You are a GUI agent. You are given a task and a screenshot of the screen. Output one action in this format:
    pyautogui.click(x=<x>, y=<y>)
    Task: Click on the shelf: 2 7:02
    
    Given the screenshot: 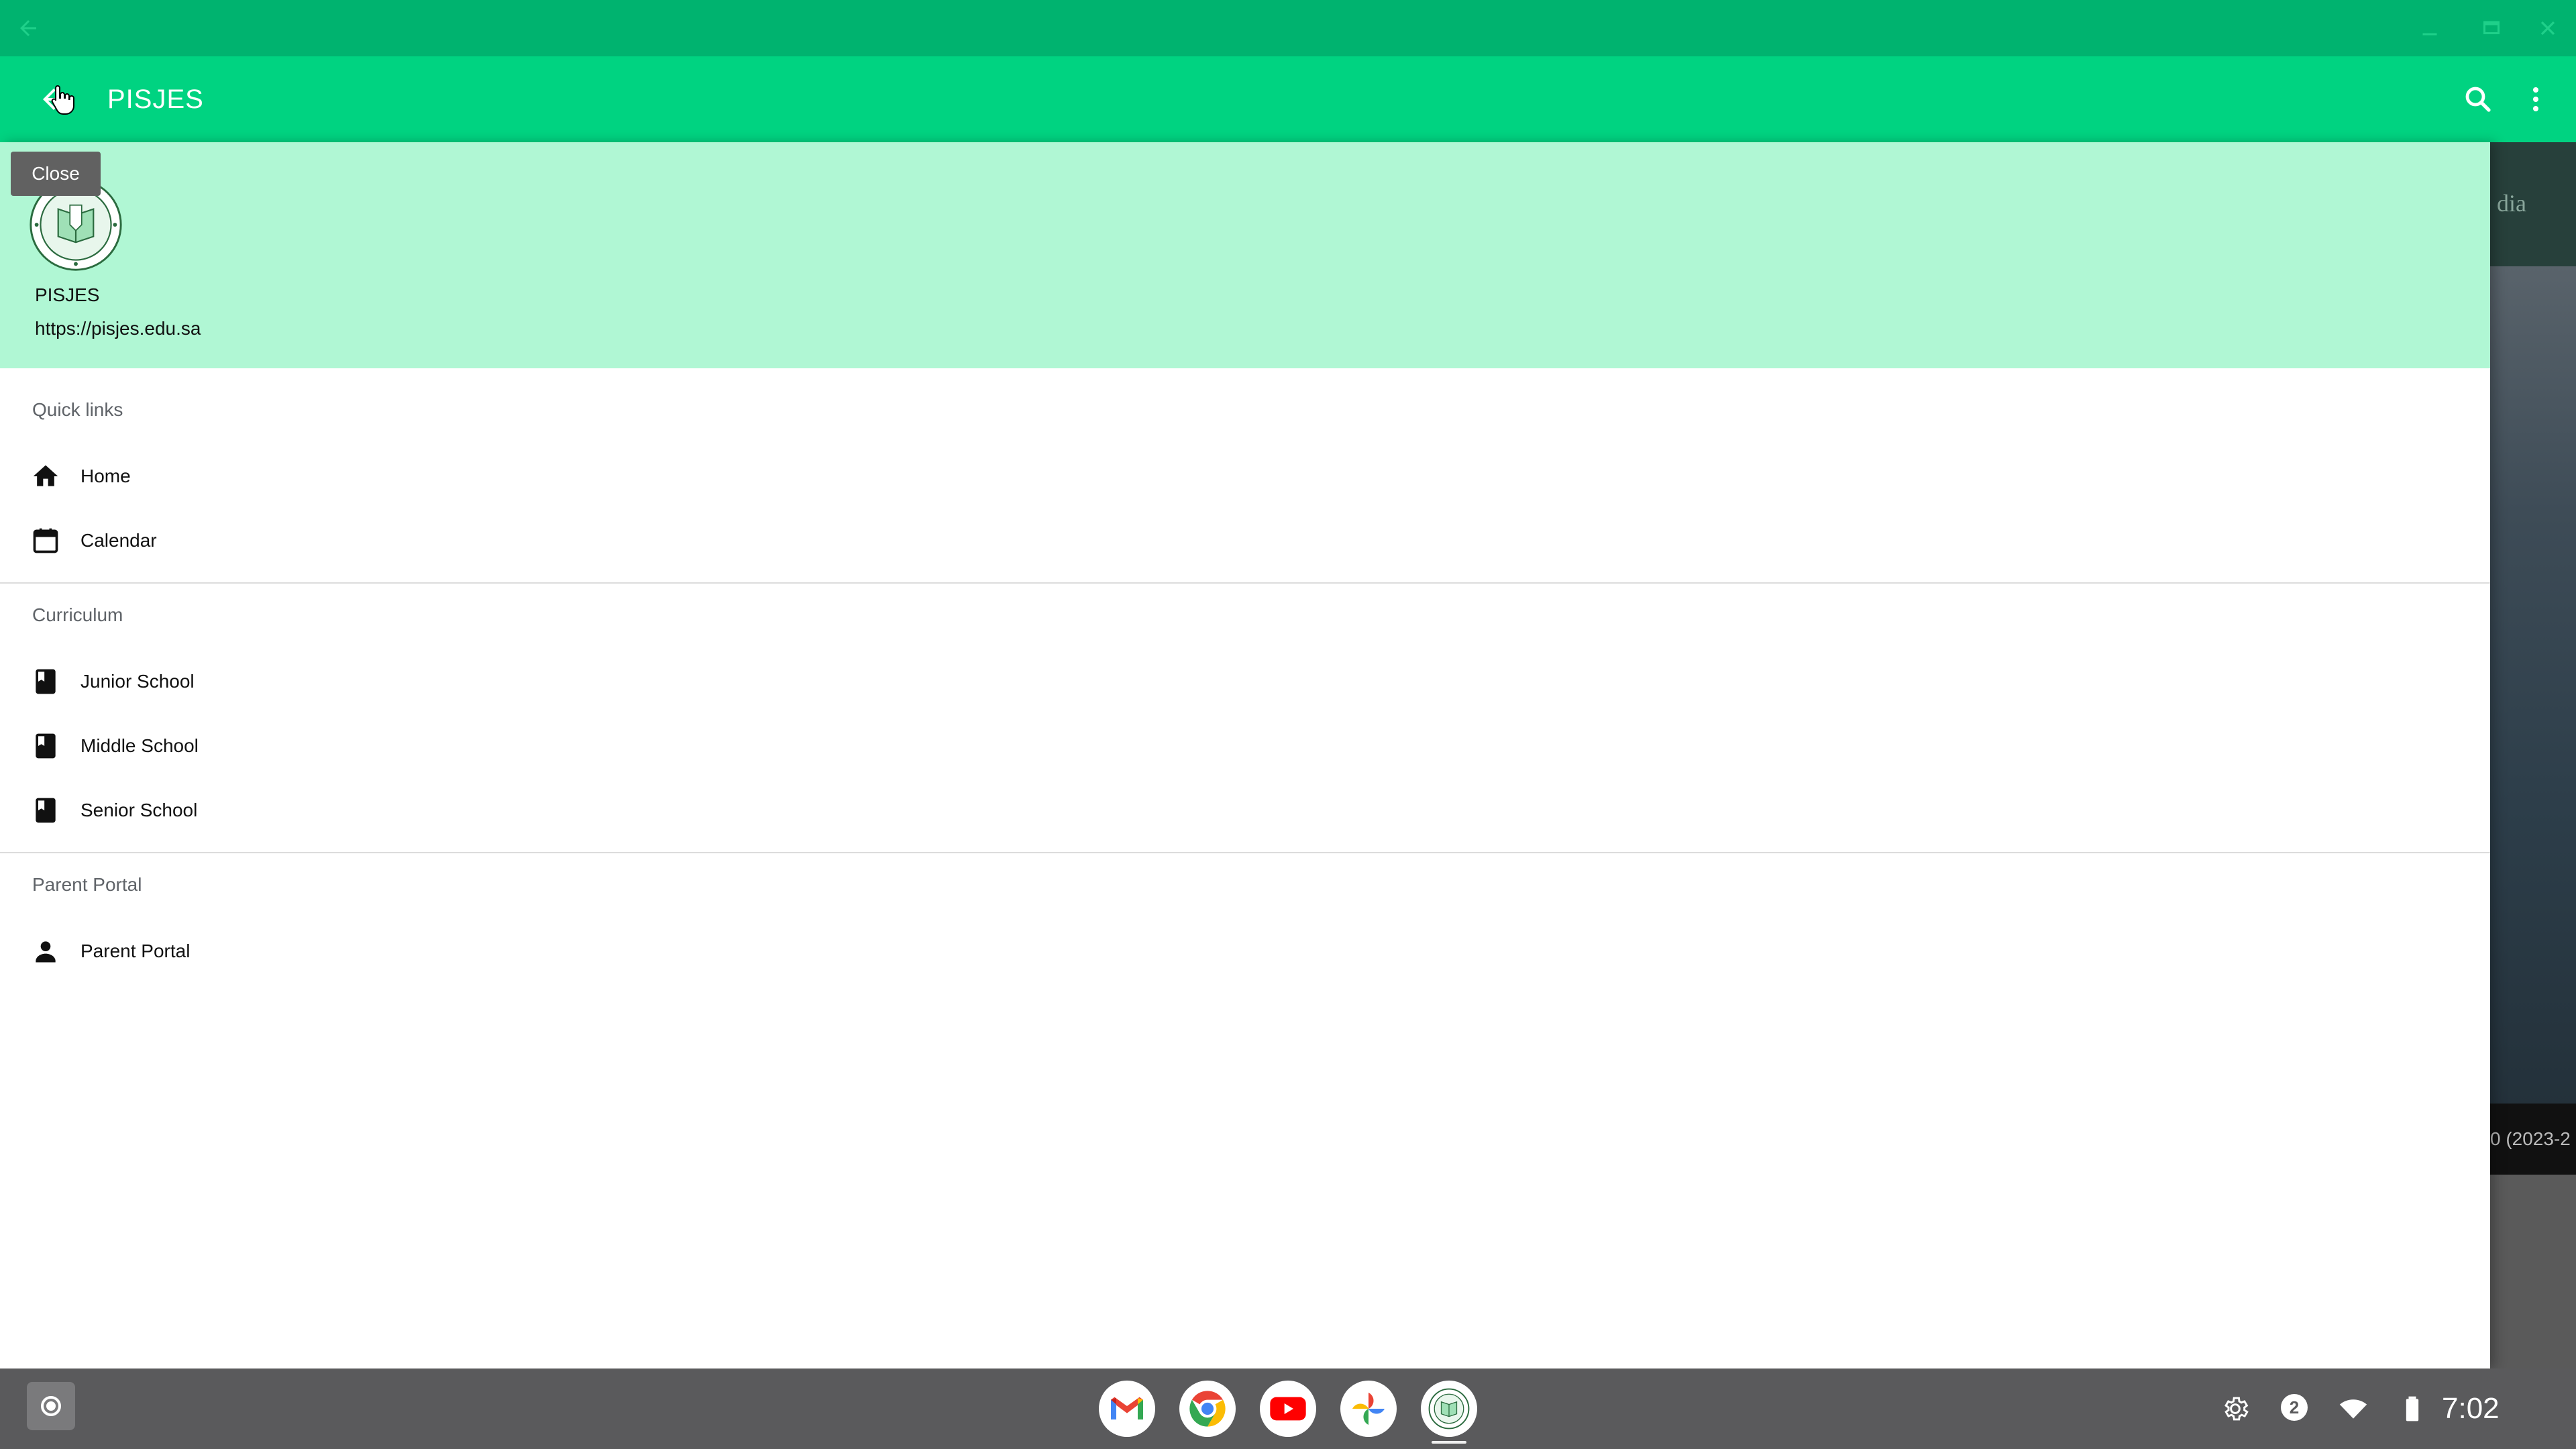 What is the action you would take?
    pyautogui.click(x=1288, y=1408)
    